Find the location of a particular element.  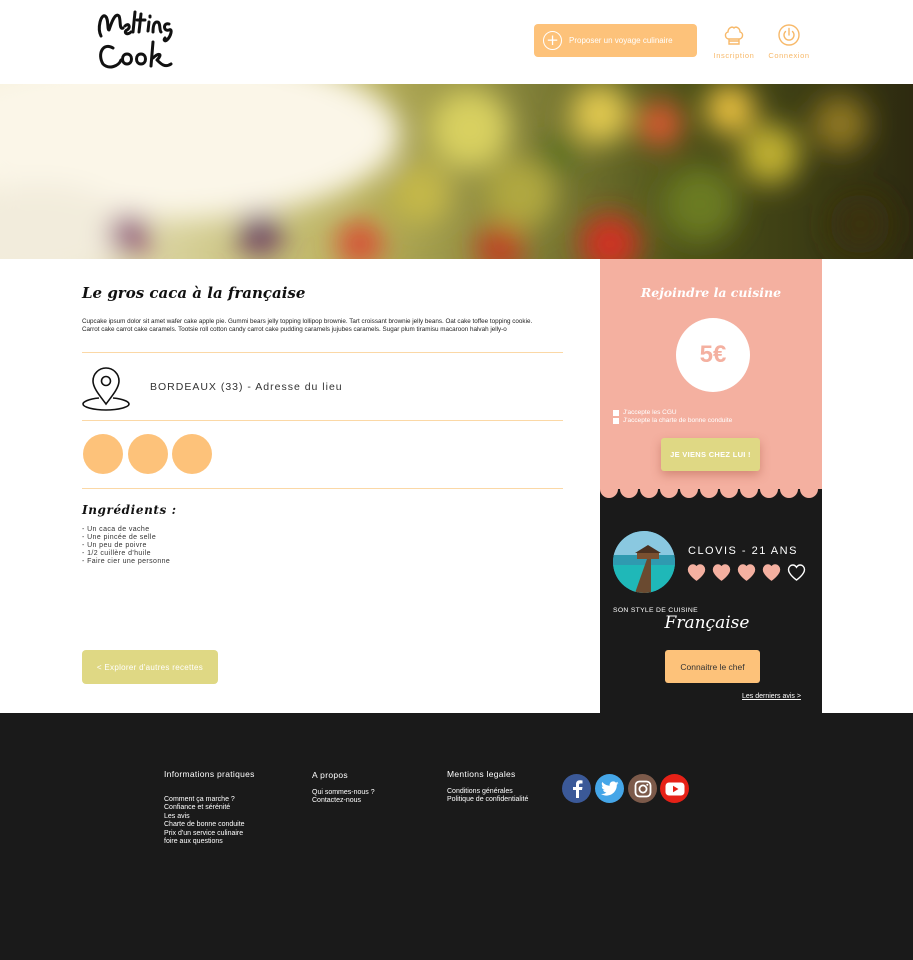

inscription-link: Inscription is located at coordinates (734, 41).